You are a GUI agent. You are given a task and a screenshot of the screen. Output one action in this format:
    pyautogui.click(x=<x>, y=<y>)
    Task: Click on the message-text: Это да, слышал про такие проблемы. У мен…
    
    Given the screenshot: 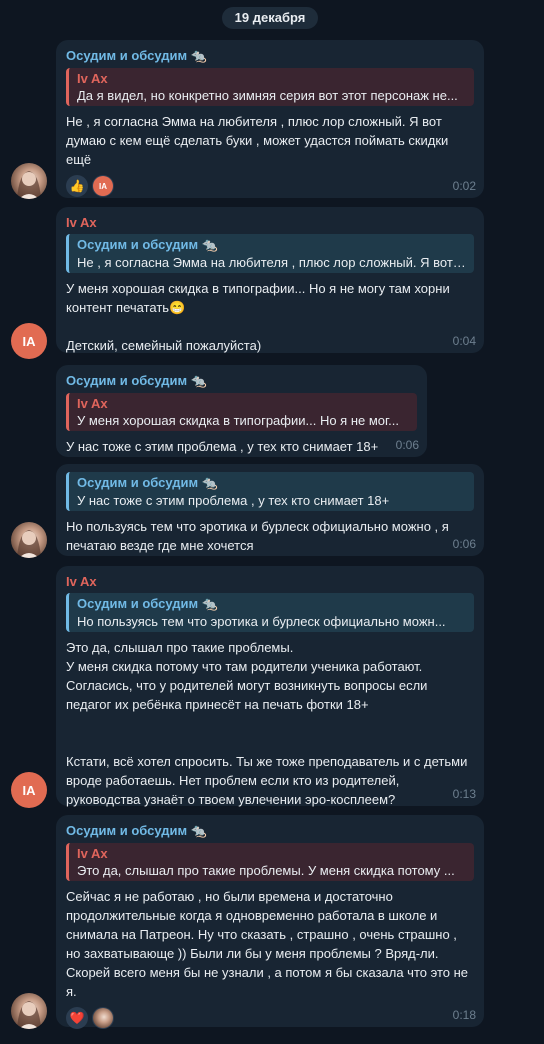 What is the action you would take?
    pyautogui.click(x=267, y=723)
    